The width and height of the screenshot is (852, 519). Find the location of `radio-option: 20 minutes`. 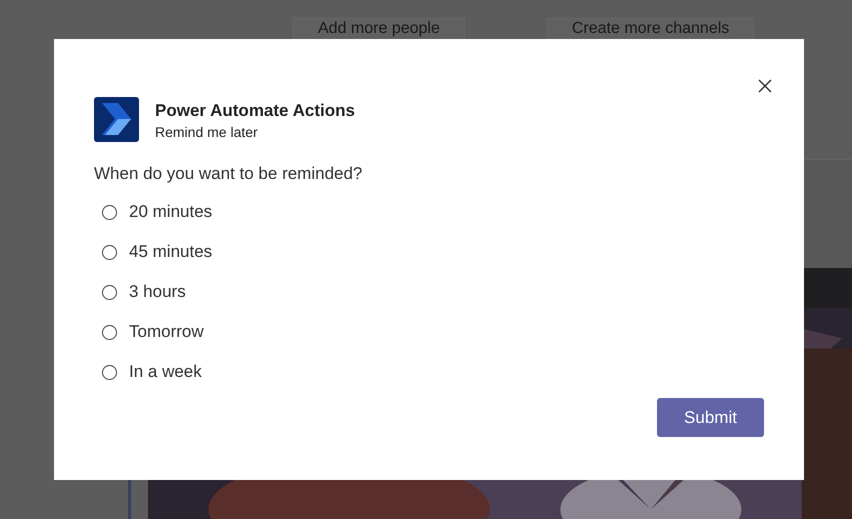

radio-option: 20 minutes is located at coordinates (157, 212).